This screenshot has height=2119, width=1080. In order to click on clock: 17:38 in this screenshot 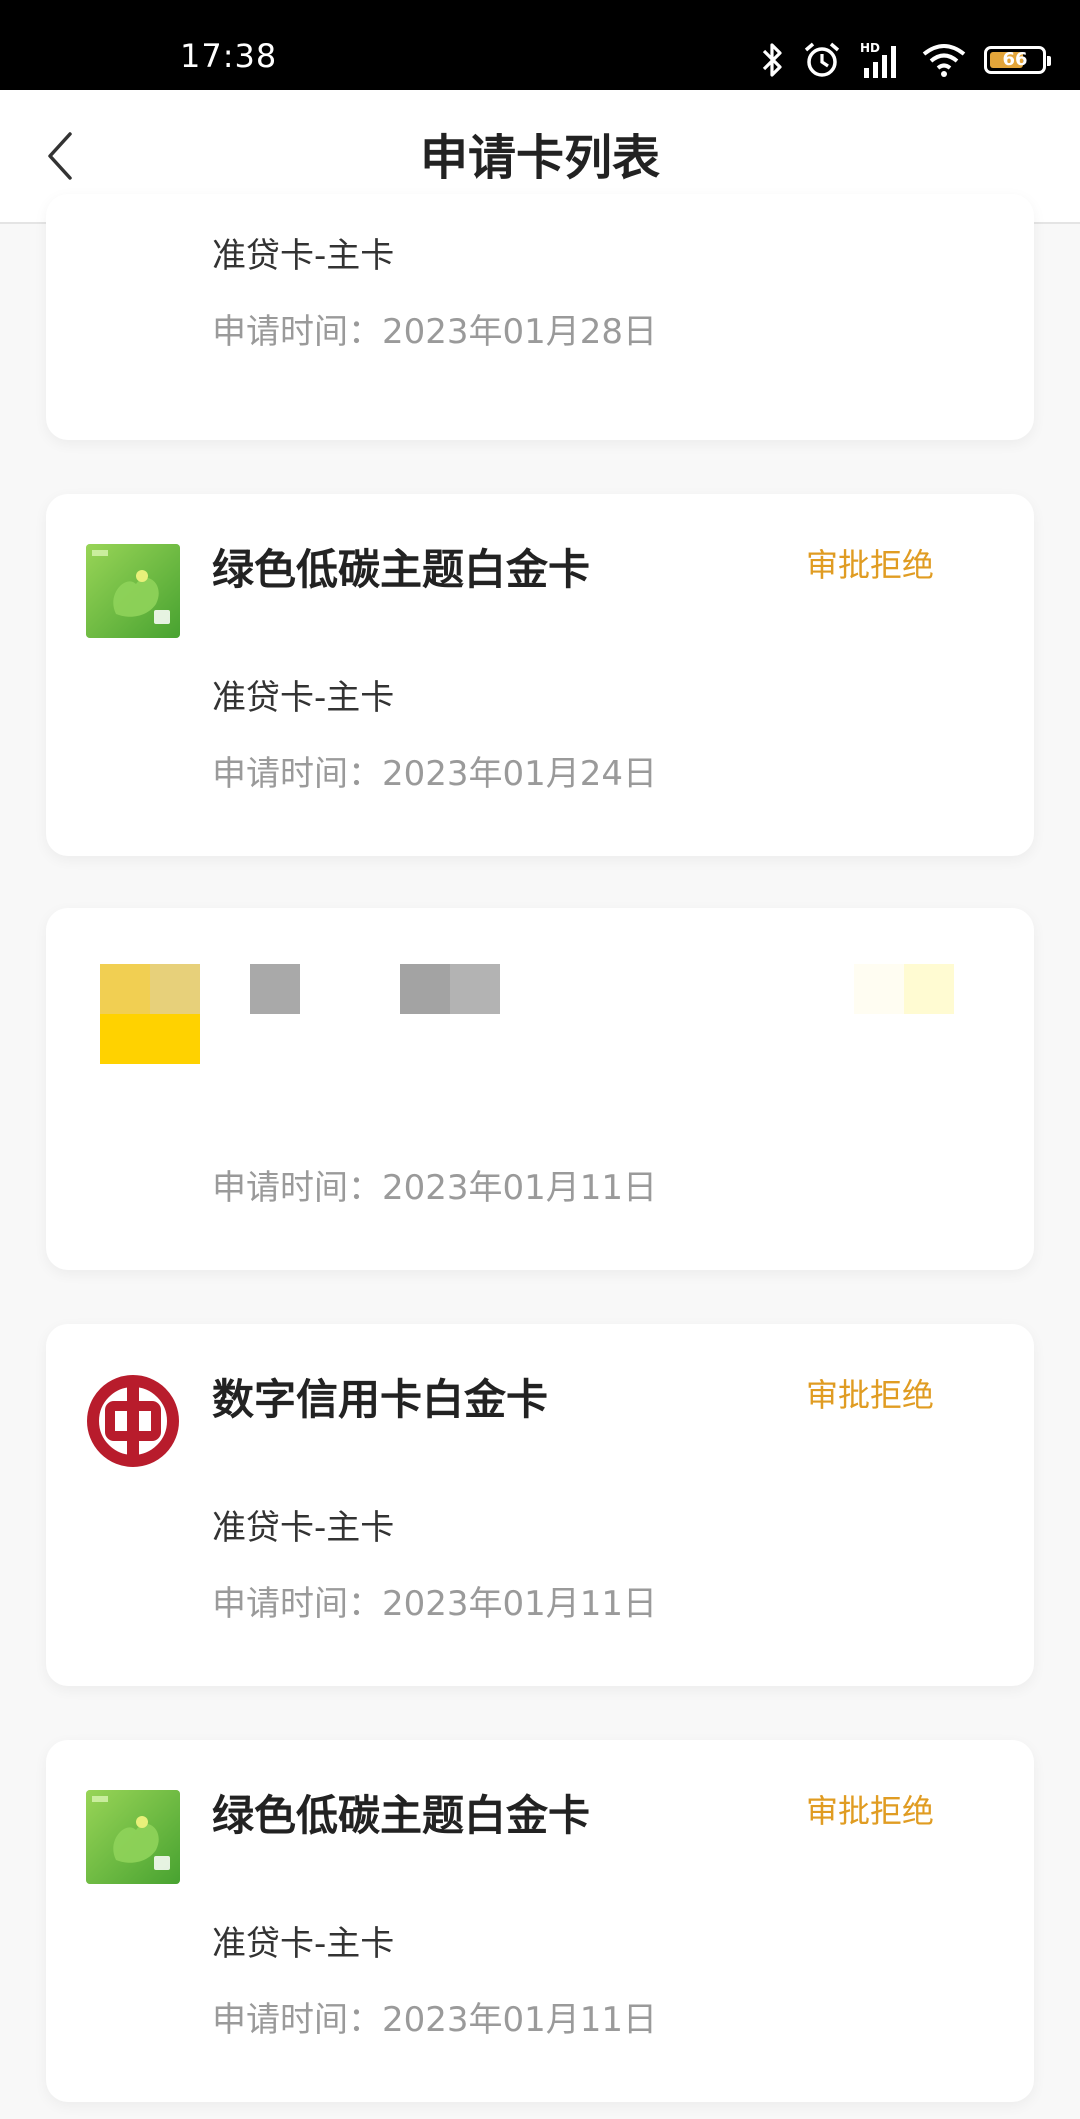, I will do `click(229, 56)`.